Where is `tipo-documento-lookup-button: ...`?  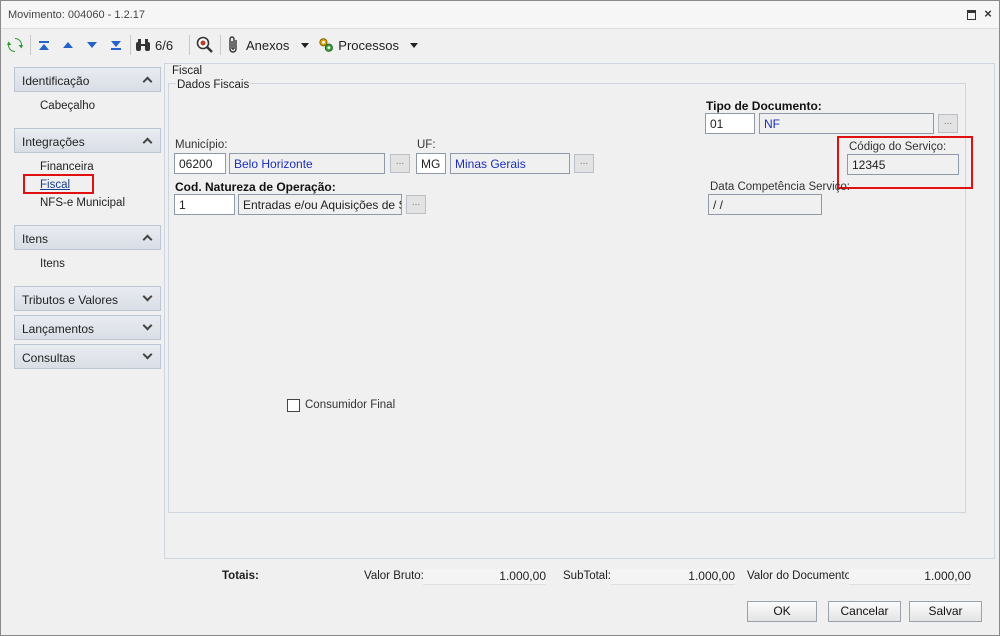
tipo-documento-lookup-button: ... is located at coordinates (948, 123).